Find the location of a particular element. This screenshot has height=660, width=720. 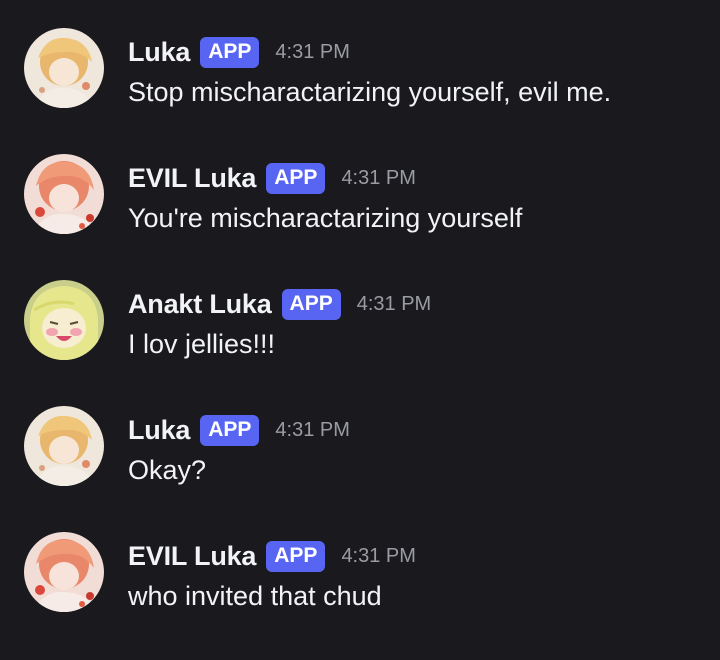

anakt-luka-avatar is located at coordinates (64, 320).